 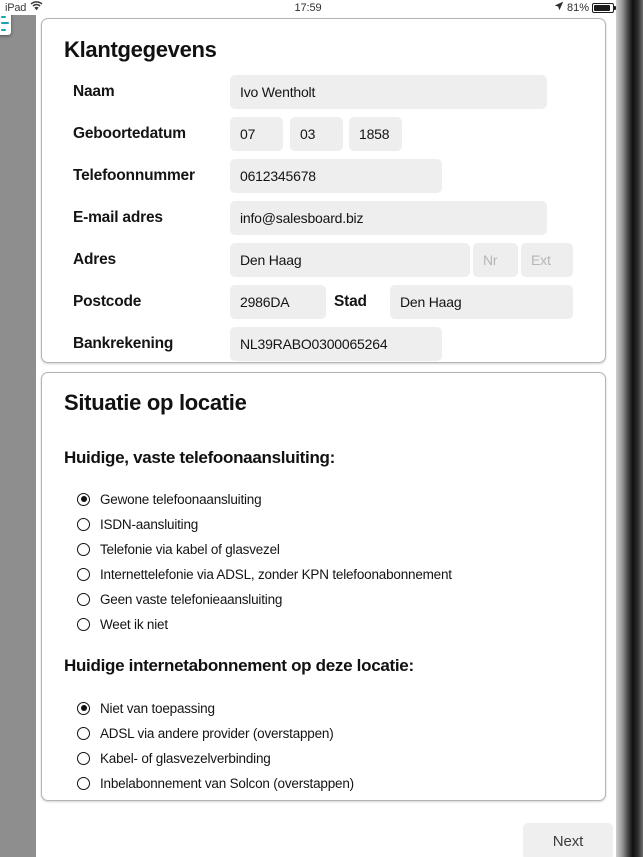 I want to click on radio-label: Inbelabonnement van Solcon (overstappen), so click(x=227, y=783).